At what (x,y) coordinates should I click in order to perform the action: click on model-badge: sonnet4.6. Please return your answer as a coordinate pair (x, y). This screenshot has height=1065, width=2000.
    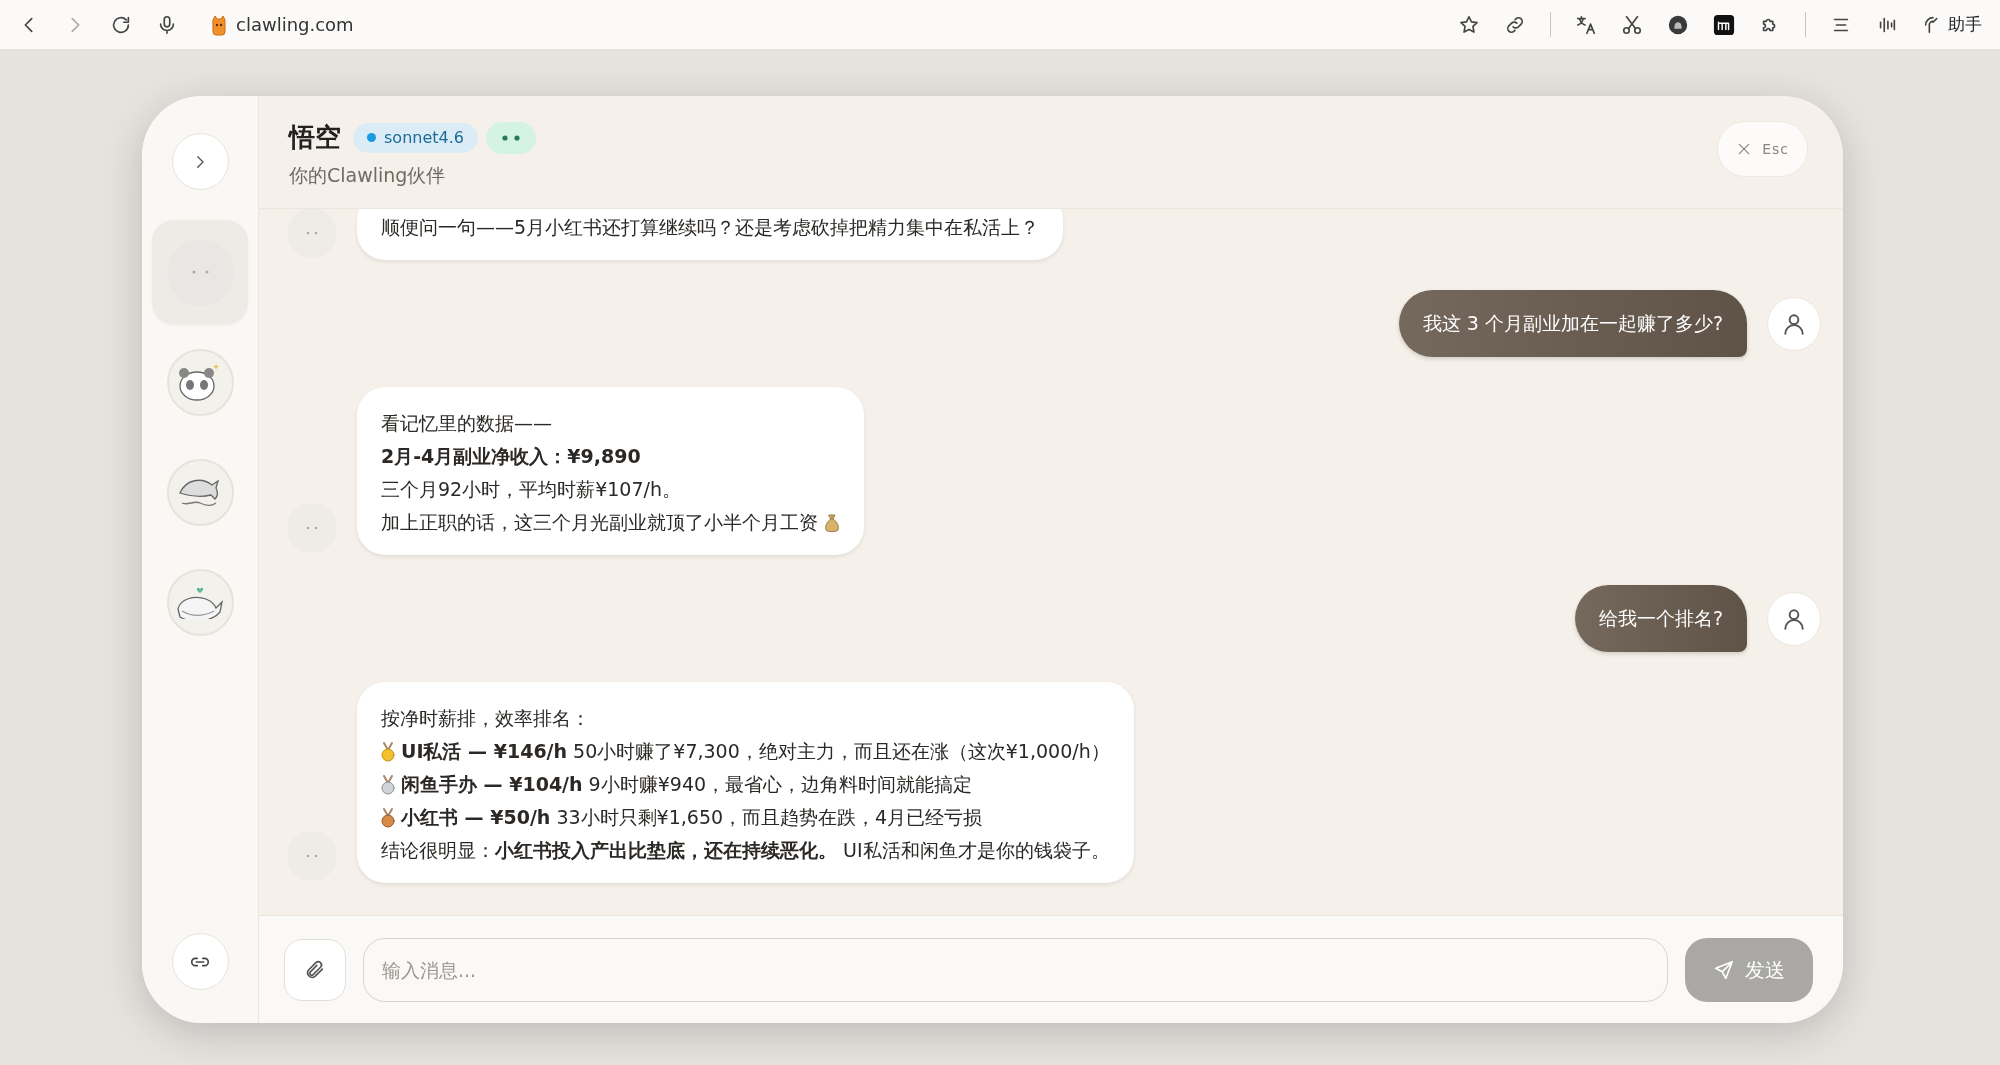
    Looking at the image, I should click on (415, 137).